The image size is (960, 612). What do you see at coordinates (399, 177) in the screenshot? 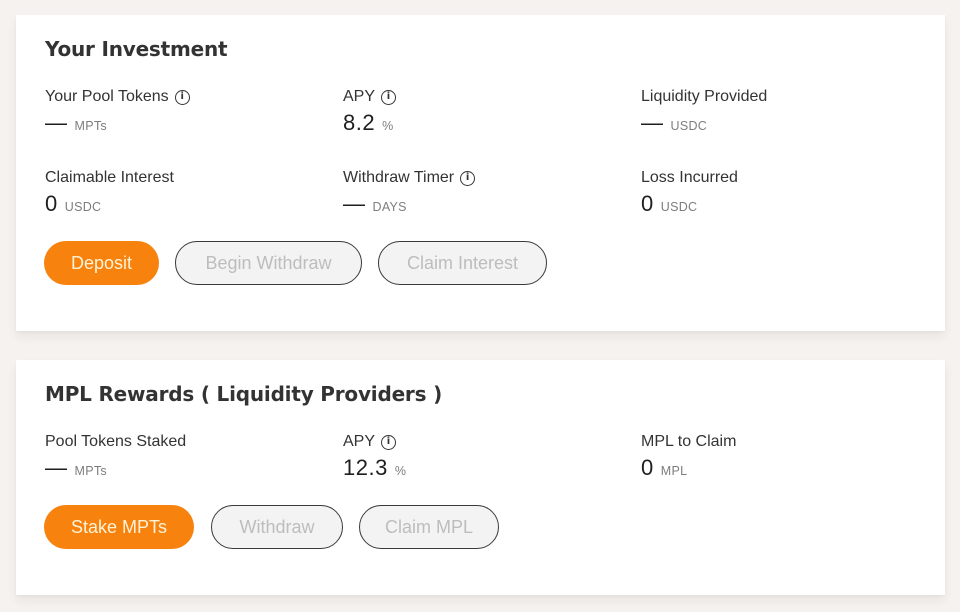
I see `stat-label: Withdraw Timer` at bounding box center [399, 177].